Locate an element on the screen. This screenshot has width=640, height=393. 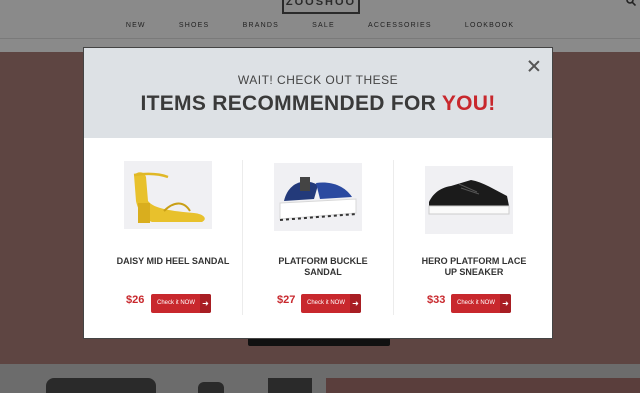
product-name: DAISY MID HEEL SANDAL is located at coordinates (173, 261).